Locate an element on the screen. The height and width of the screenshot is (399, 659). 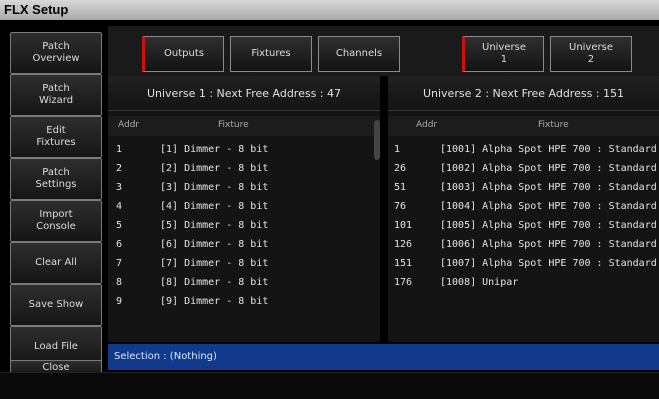
bottom-toolbar is located at coordinates (329, 385).